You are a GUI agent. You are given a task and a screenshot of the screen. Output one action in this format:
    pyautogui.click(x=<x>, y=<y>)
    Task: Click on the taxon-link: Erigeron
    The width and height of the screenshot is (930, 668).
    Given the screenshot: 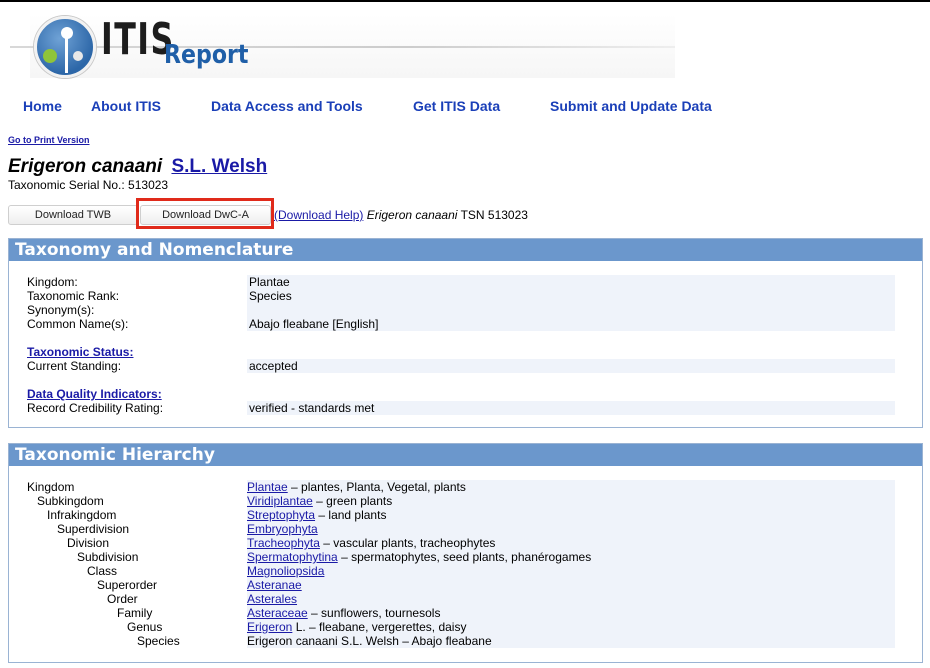 What is the action you would take?
    pyautogui.click(x=269, y=627)
    